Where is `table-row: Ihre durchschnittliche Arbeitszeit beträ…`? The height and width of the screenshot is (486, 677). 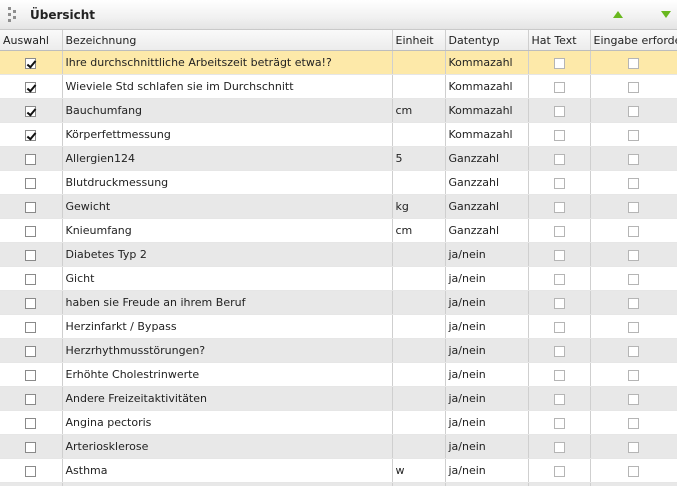 table-row: Ihre durchschnittliche Arbeitszeit beträ… is located at coordinates (338, 62).